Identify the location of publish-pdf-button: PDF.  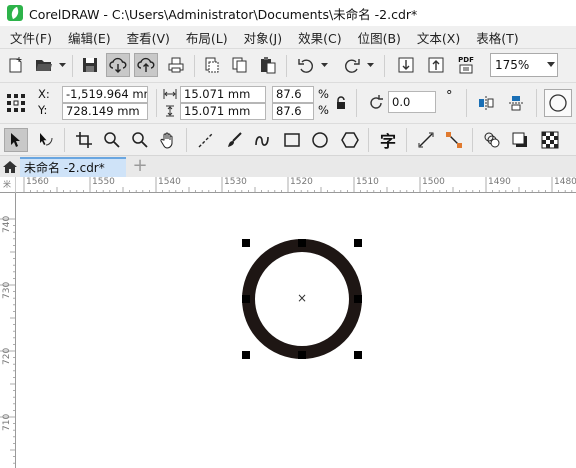
(466, 65).